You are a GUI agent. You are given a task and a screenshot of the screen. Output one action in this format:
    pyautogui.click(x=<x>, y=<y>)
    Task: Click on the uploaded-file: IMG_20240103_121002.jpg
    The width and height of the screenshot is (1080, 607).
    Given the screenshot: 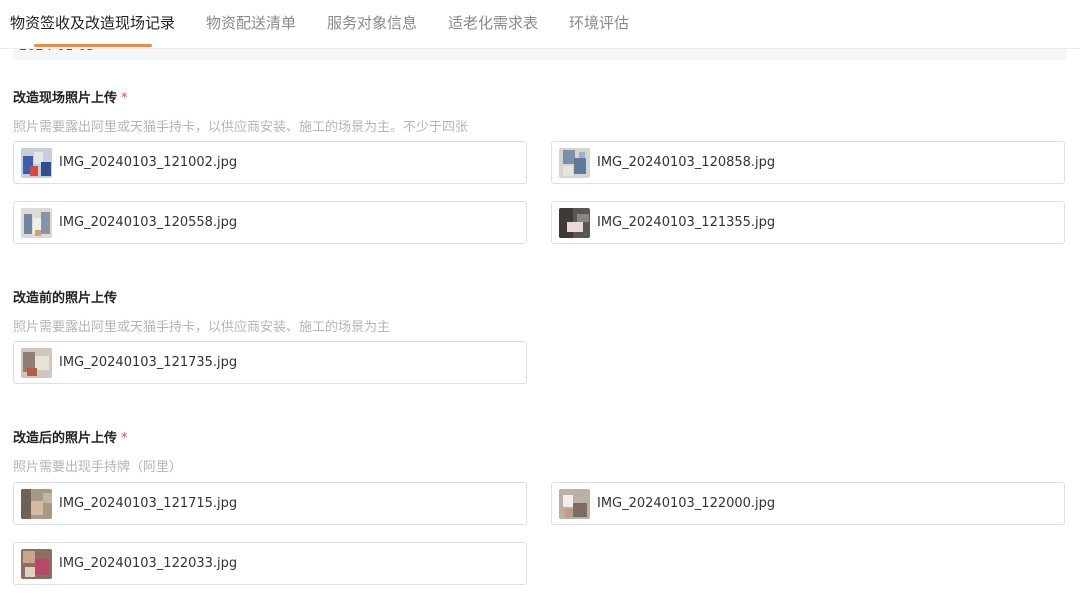 What is the action you would take?
    pyautogui.click(x=270, y=162)
    